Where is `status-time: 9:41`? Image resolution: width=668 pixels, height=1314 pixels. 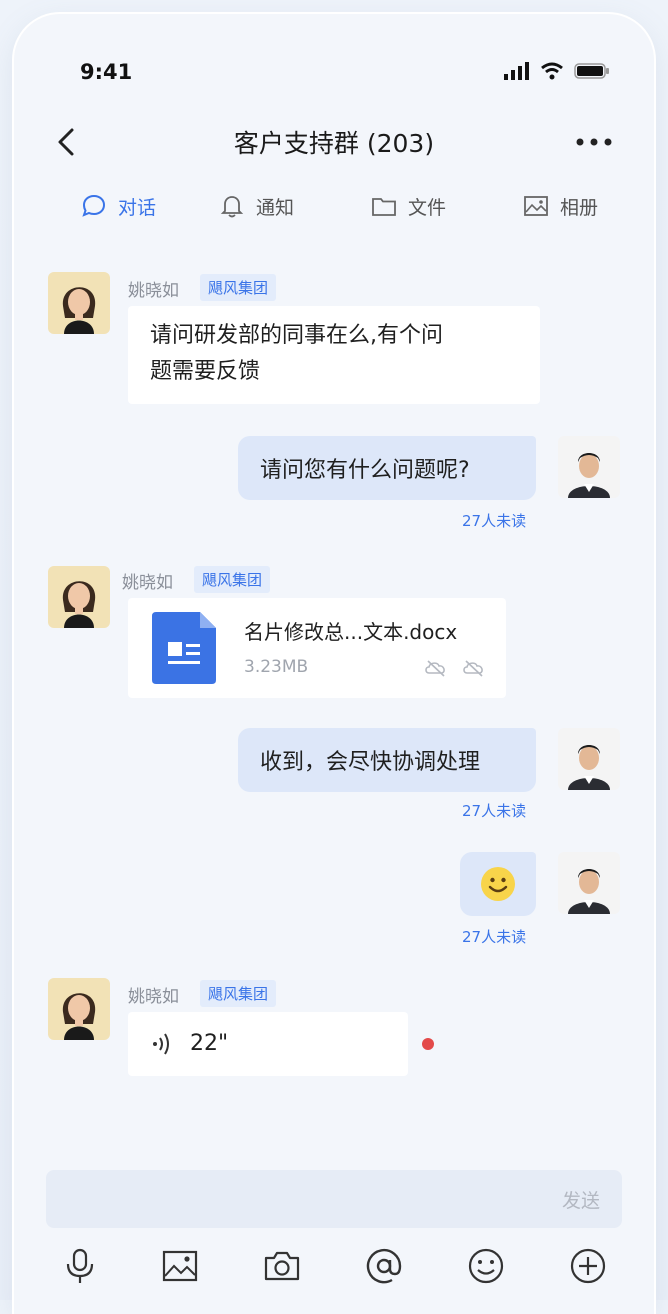 status-time: 9:41 is located at coordinates (106, 72).